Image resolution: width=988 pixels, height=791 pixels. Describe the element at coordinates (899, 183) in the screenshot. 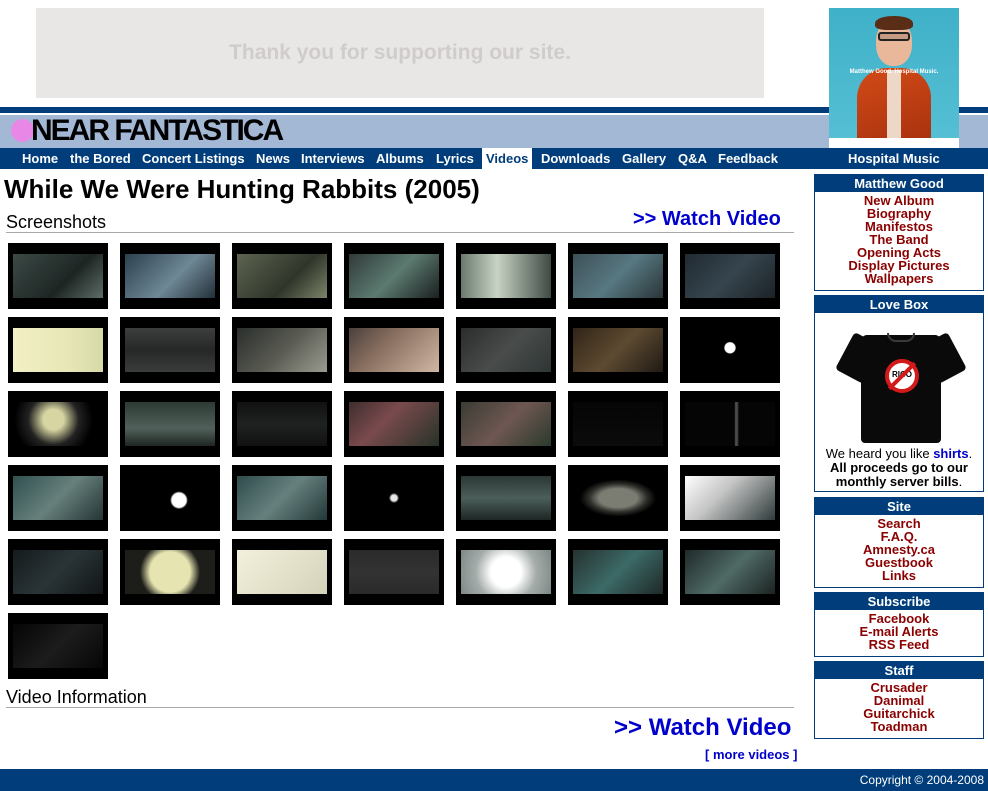

I see `sidebar-heading-matthew-good: Matthew Good` at that location.